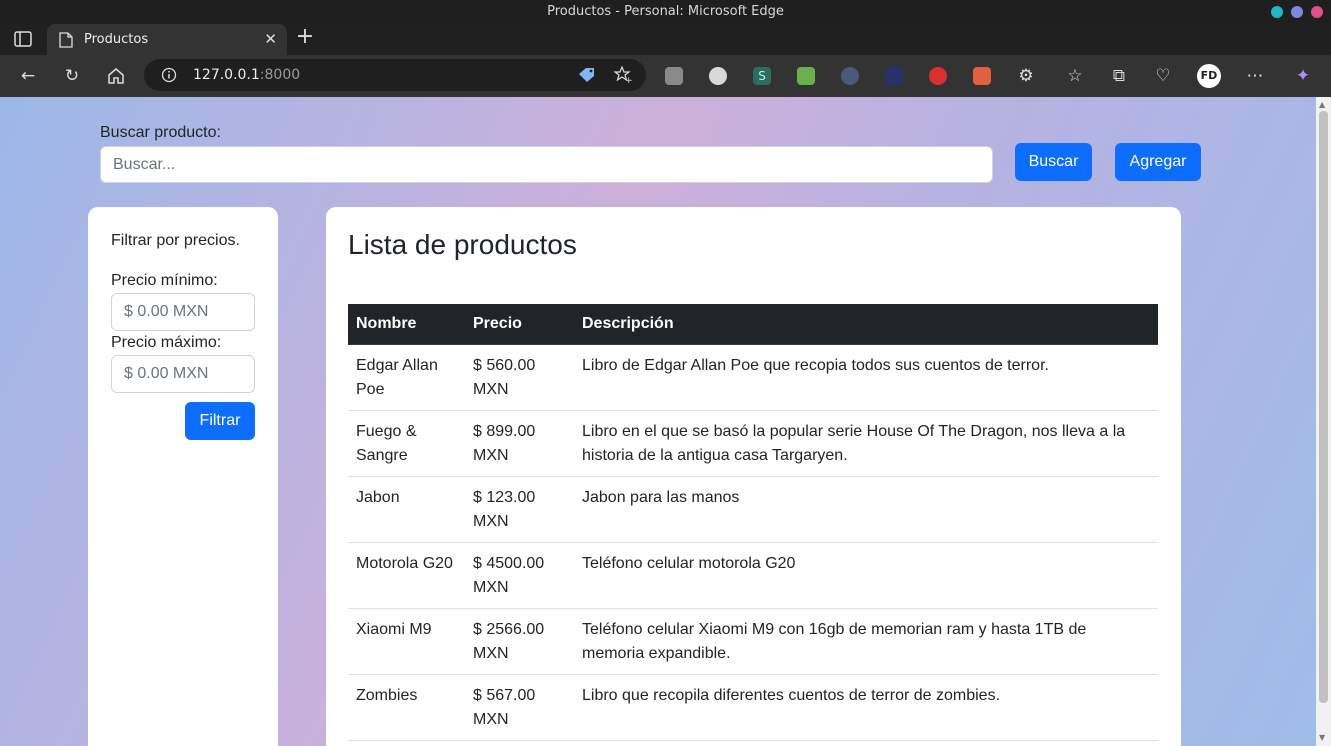 Image resolution: width=1331 pixels, height=746 pixels. What do you see at coordinates (169, 75) in the screenshot?
I see `site-info-icon` at bounding box center [169, 75].